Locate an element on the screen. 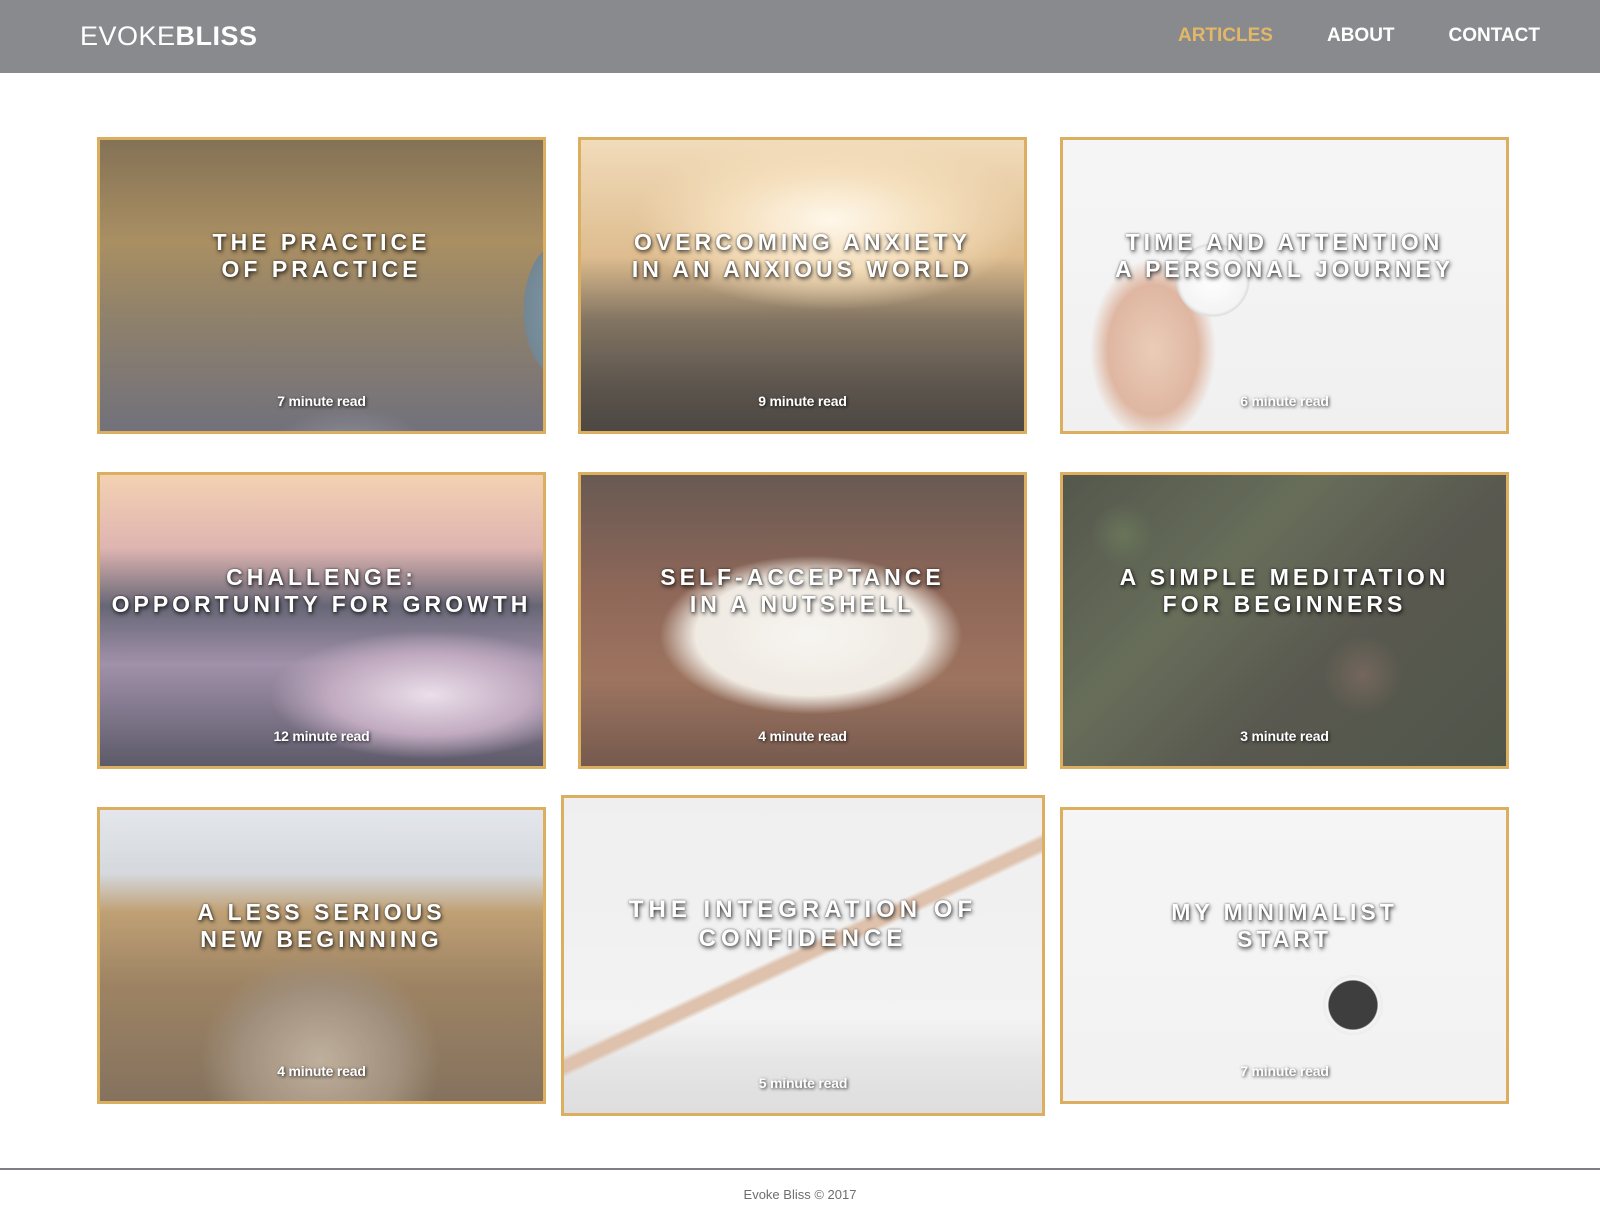 This screenshot has height=1217, width=1600. article-title: MY MINIMALIST START is located at coordinates (1284, 926).